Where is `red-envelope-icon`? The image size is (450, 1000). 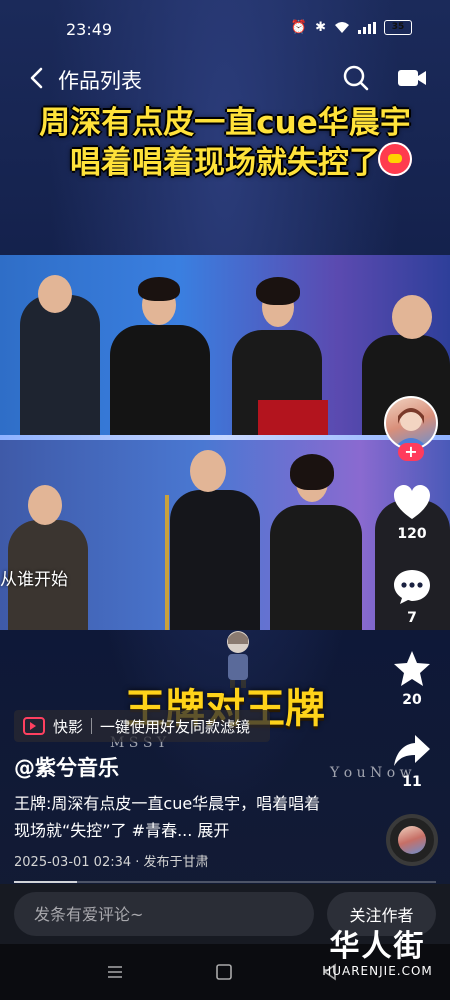 red-envelope-icon is located at coordinates (395, 159).